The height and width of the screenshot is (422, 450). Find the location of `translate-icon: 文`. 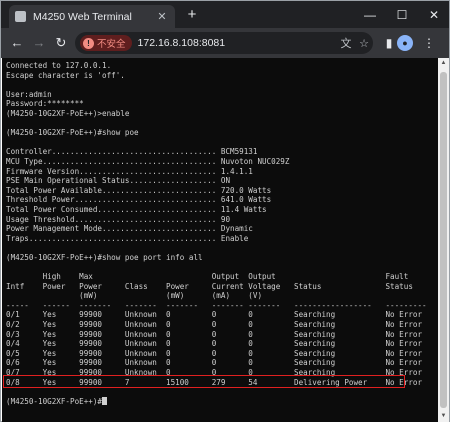

translate-icon: 文 is located at coordinates (346, 43).